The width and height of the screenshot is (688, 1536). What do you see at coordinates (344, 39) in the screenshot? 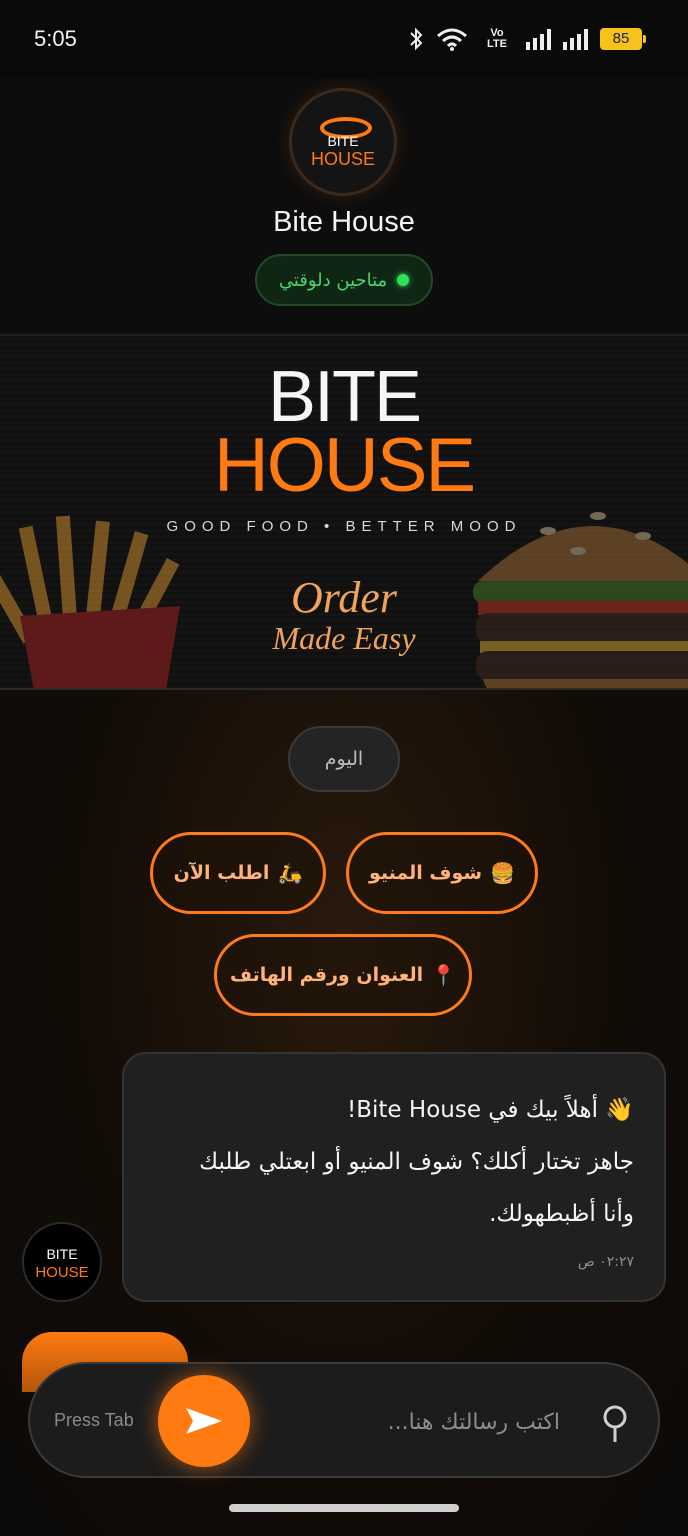
I see `status-bar: 5:05 Vo LTE 85` at bounding box center [344, 39].